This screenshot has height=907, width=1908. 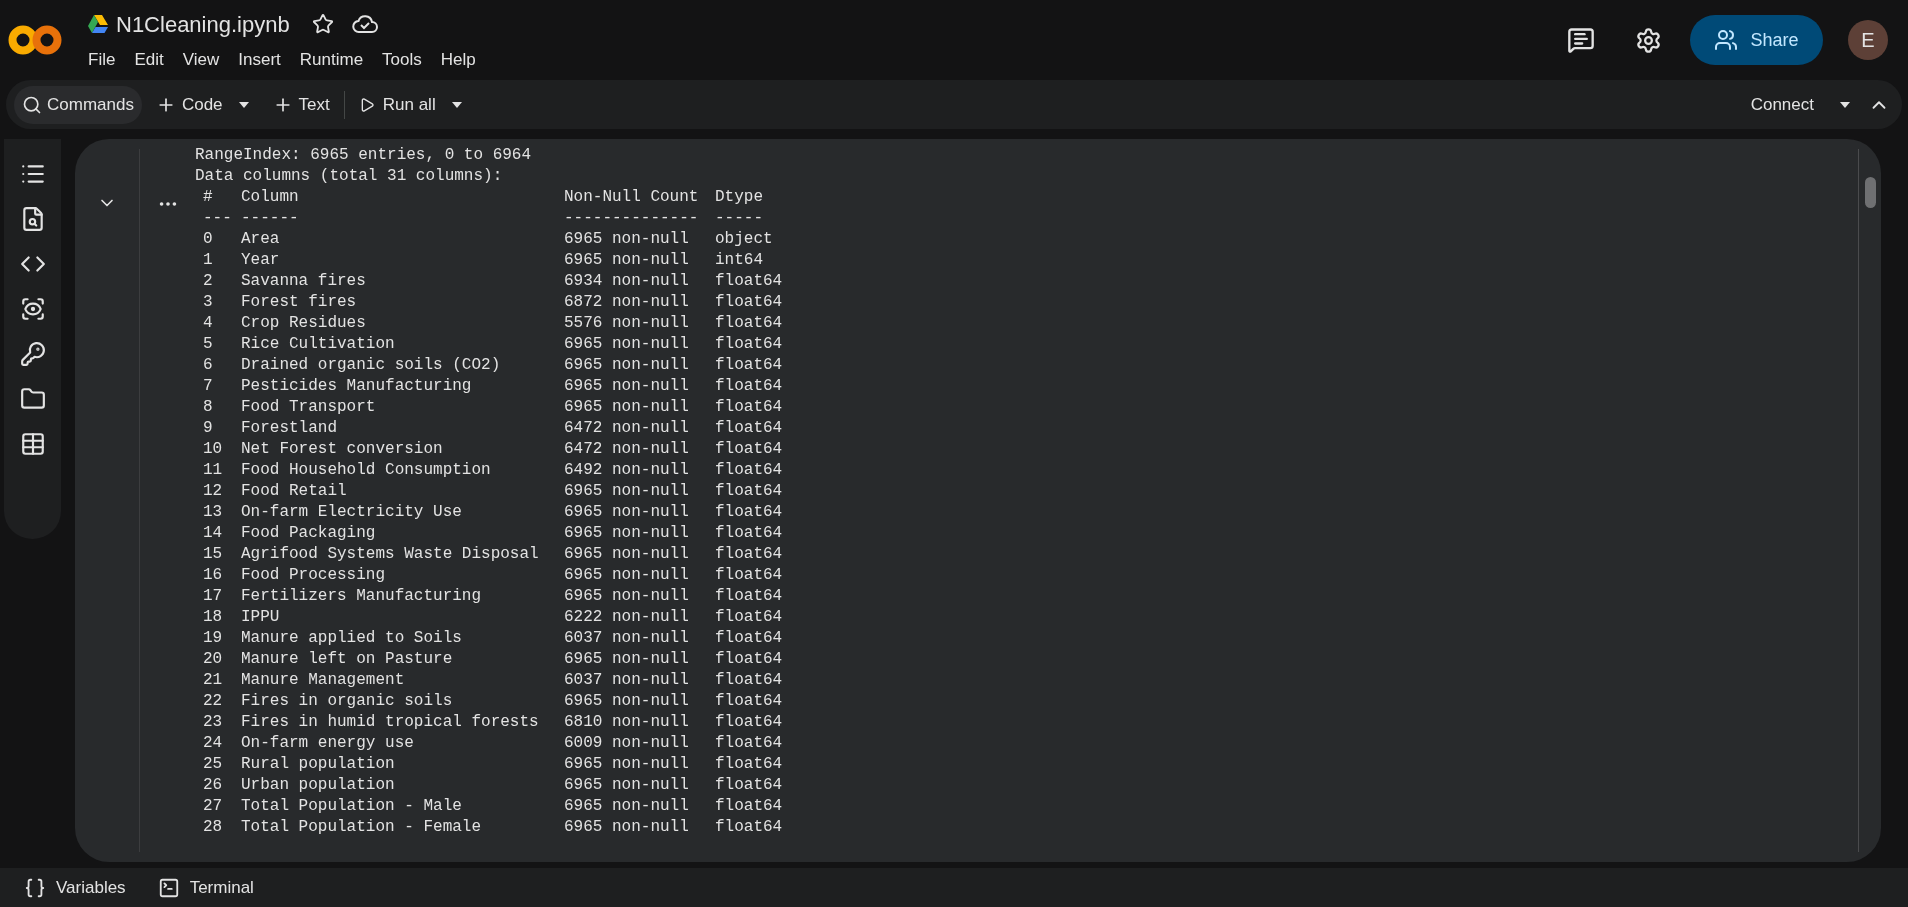 What do you see at coordinates (627, 428) in the screenshot?
I see `row-count: 6472 non-null` at bounding box center [627, 428].